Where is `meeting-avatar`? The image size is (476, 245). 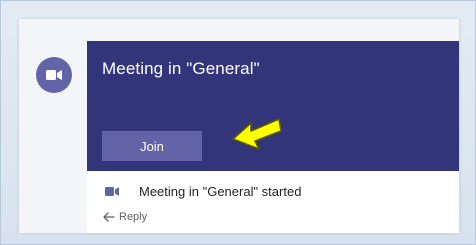
meeting-avatar is located at coordinates (54, 75).